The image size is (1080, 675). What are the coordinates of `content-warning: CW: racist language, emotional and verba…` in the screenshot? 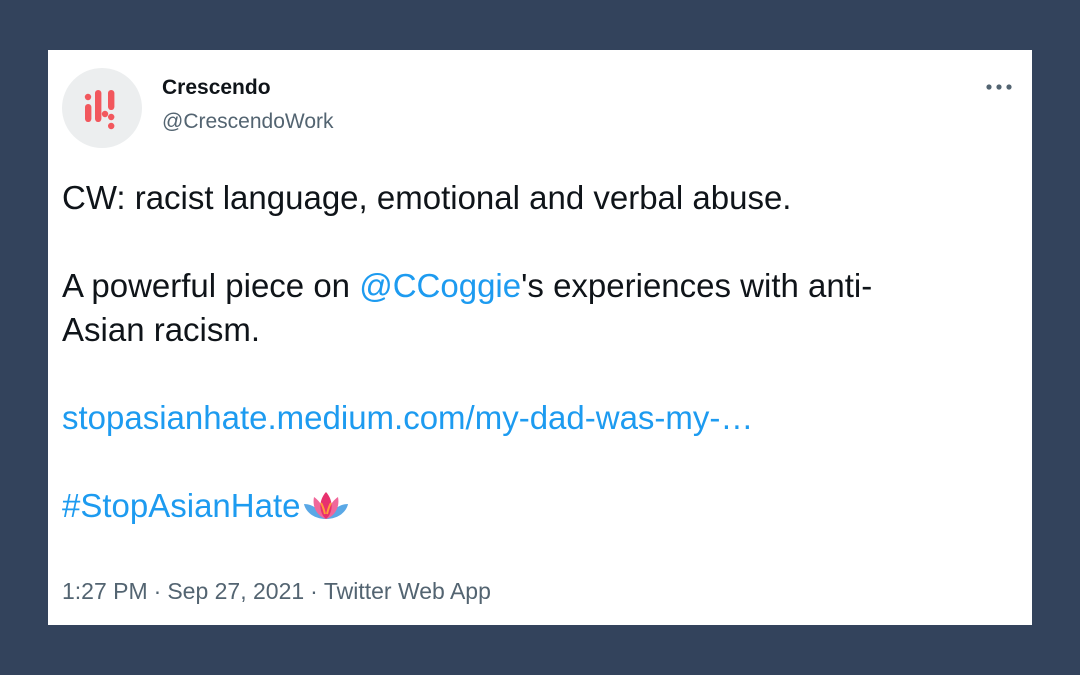 It's located at (427, 197).